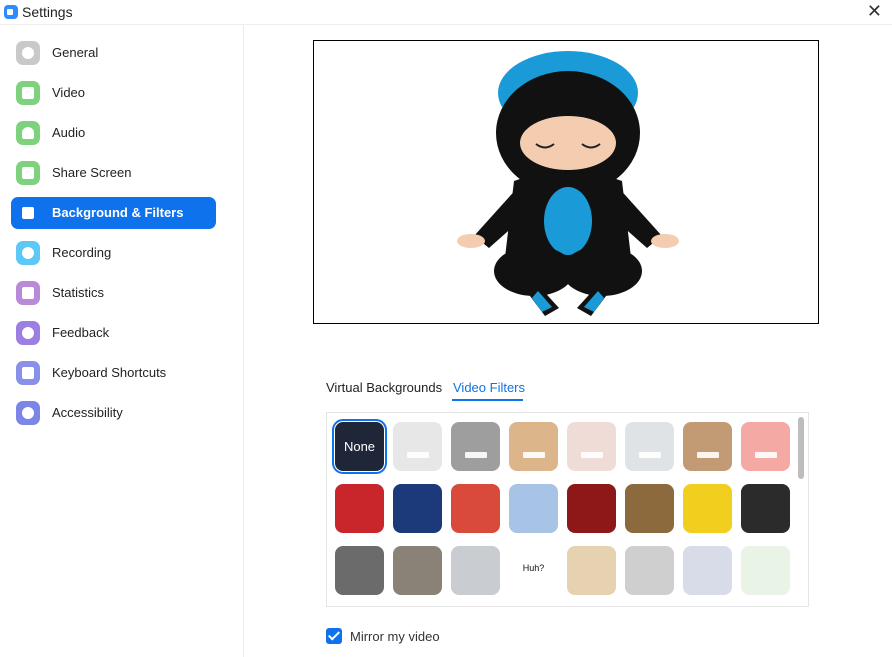 This screenshot has height=657, width=892. What do you see at coordinates (113, 93) in the screenshot?
I see `sidebar-item-video: Video` at bounding box center [113, 93].